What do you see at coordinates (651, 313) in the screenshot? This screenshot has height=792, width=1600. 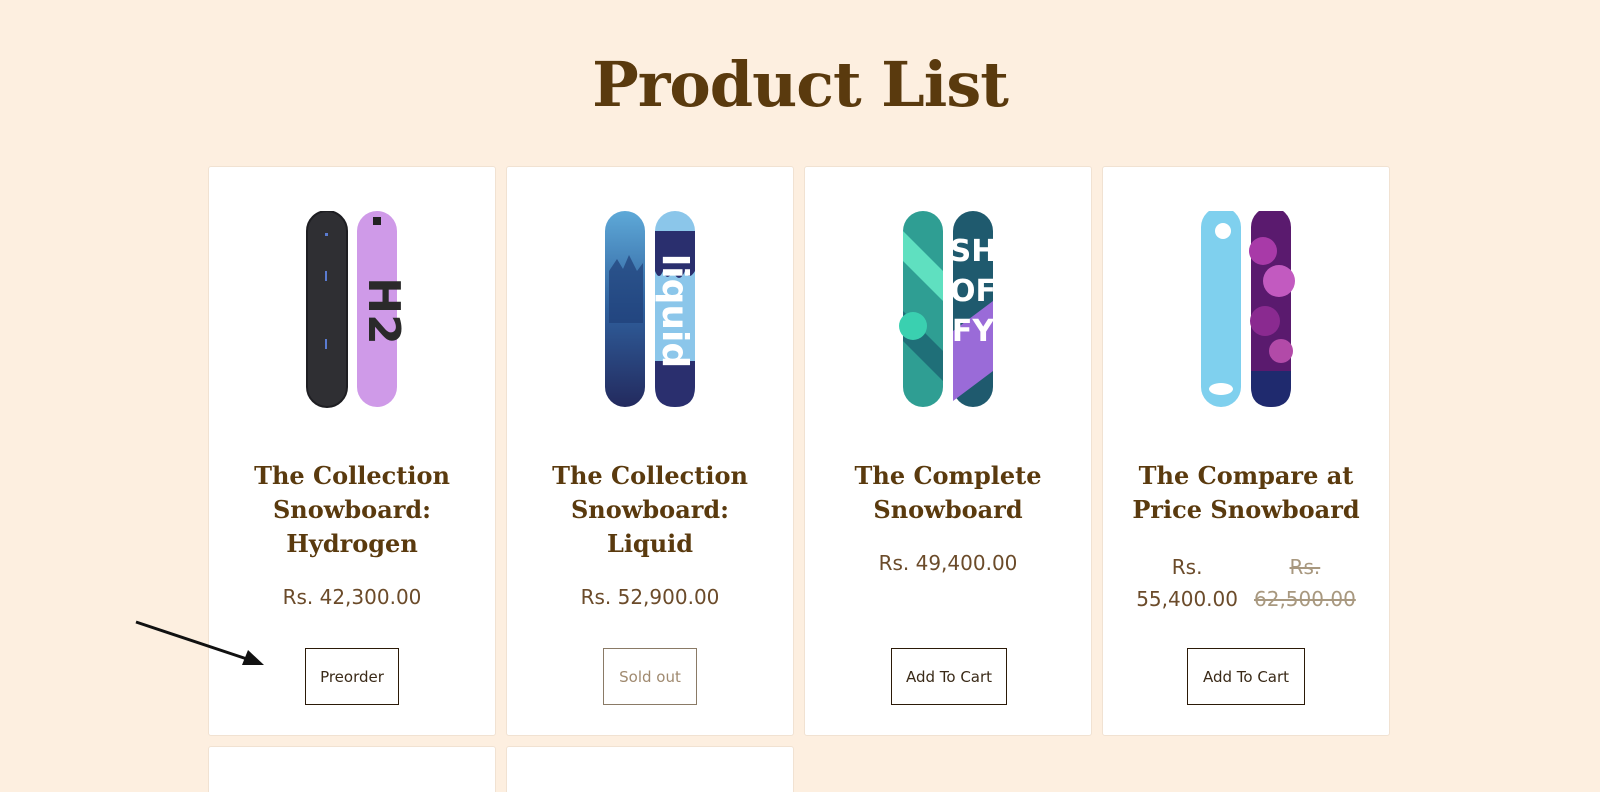 I see `product-image-liquid: liquid` at bounding box center [651, 313].